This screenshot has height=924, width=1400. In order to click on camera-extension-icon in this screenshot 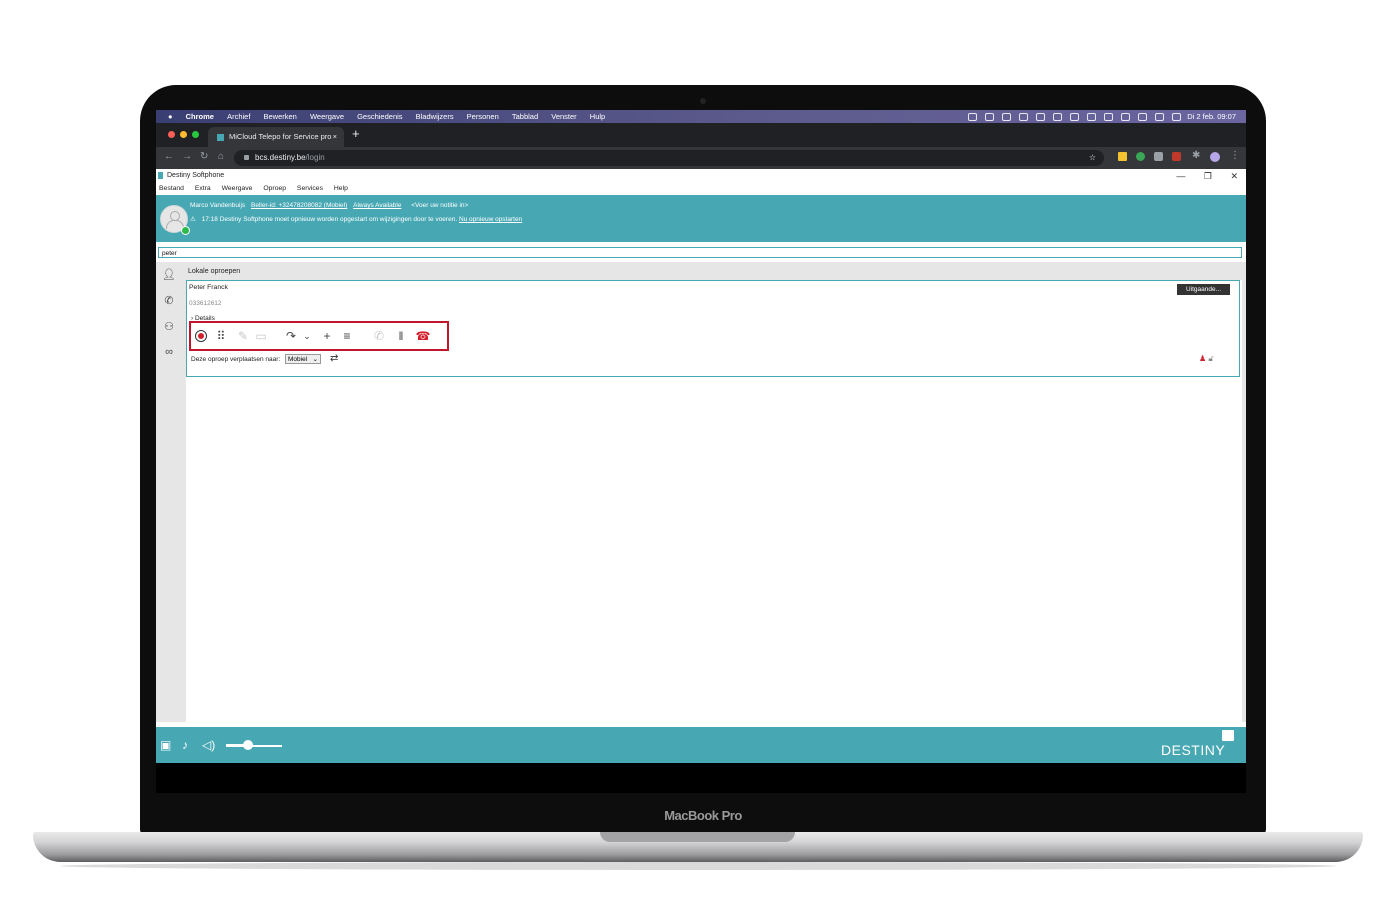, I will do `click(1158, 156)`.